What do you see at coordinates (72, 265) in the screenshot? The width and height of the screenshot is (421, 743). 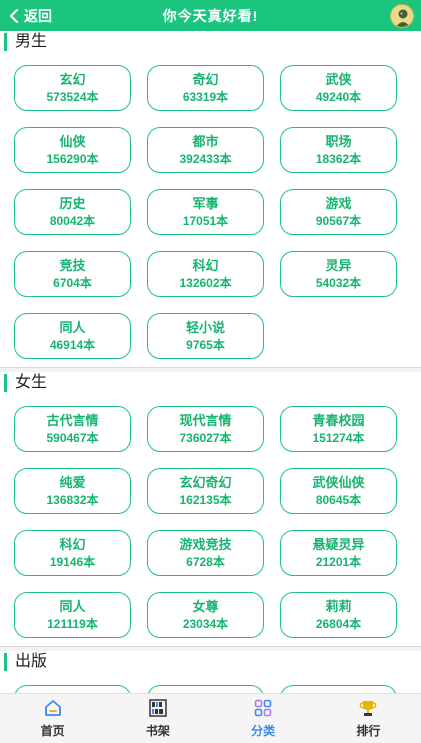 I see `category-name: 竞技` at bounding box center [72, 265].